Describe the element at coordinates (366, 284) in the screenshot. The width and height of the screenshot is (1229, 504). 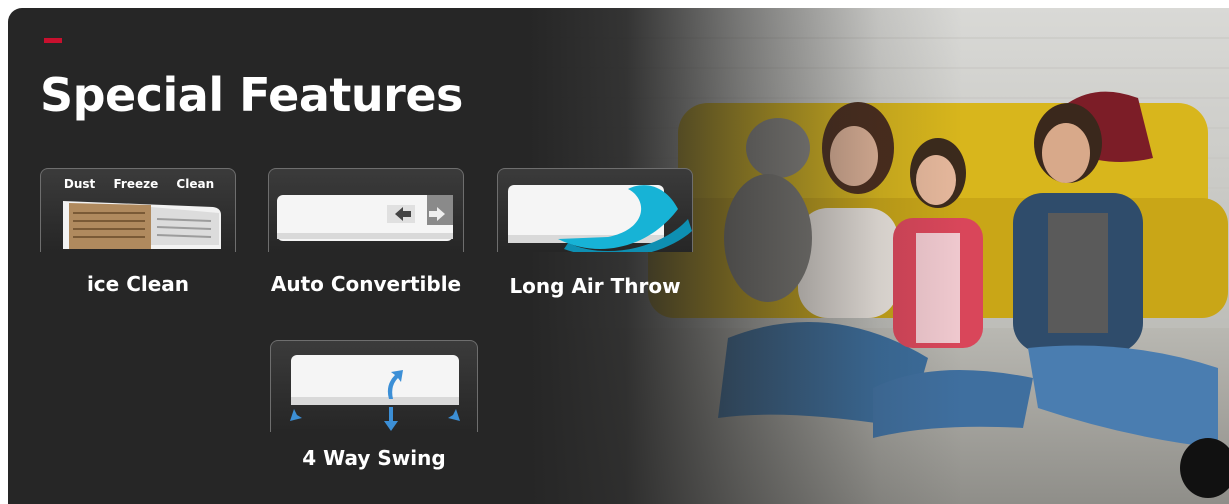
I see `feature-label-auto-convertible: Auto Convertible` at that location.